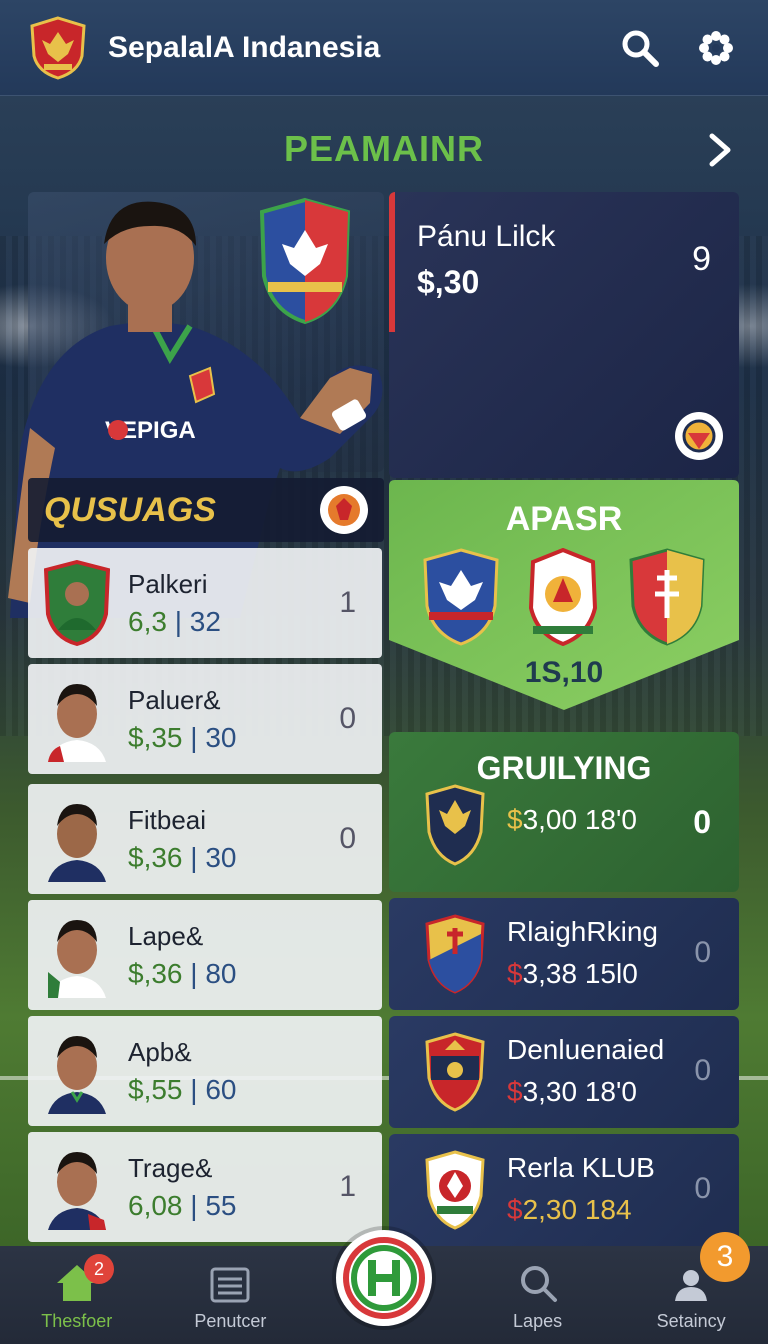 Image resolution: width=768 pixels, height=1344 pixels. Describe the element at coordinates (586, 1049) in the screenshot. I see `club-name: Denluenaied` at that location.